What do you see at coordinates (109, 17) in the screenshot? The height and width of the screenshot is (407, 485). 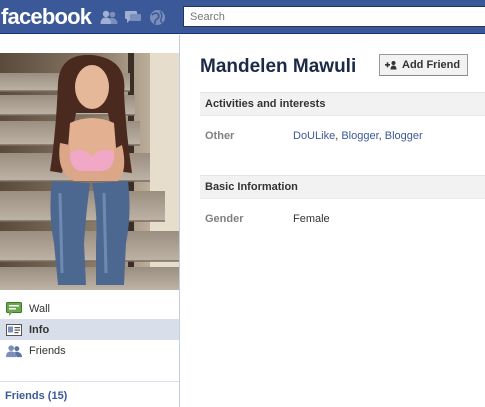 I see `friend-requests-icon` at bounding box center [109, 17].